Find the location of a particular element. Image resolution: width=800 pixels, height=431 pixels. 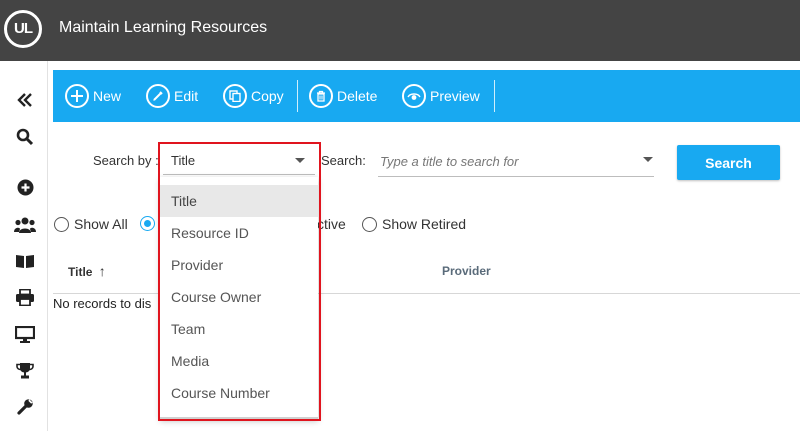

wrench-icon is located at coordinates (25, 406).